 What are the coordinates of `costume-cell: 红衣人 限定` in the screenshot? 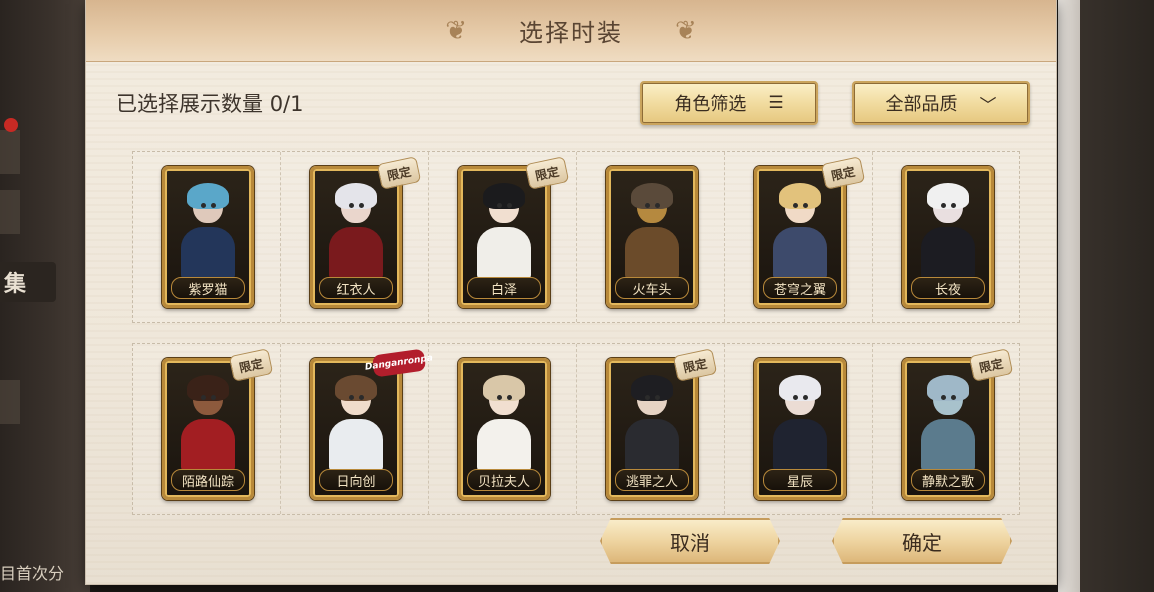 It's located at (355, 237).